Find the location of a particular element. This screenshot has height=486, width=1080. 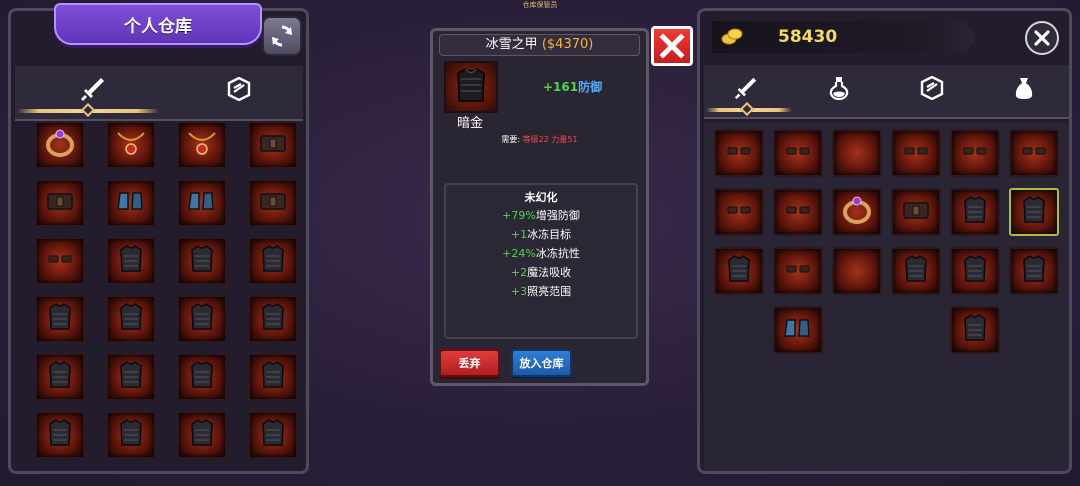

tab-bag is located at coordinates (1024, 88).